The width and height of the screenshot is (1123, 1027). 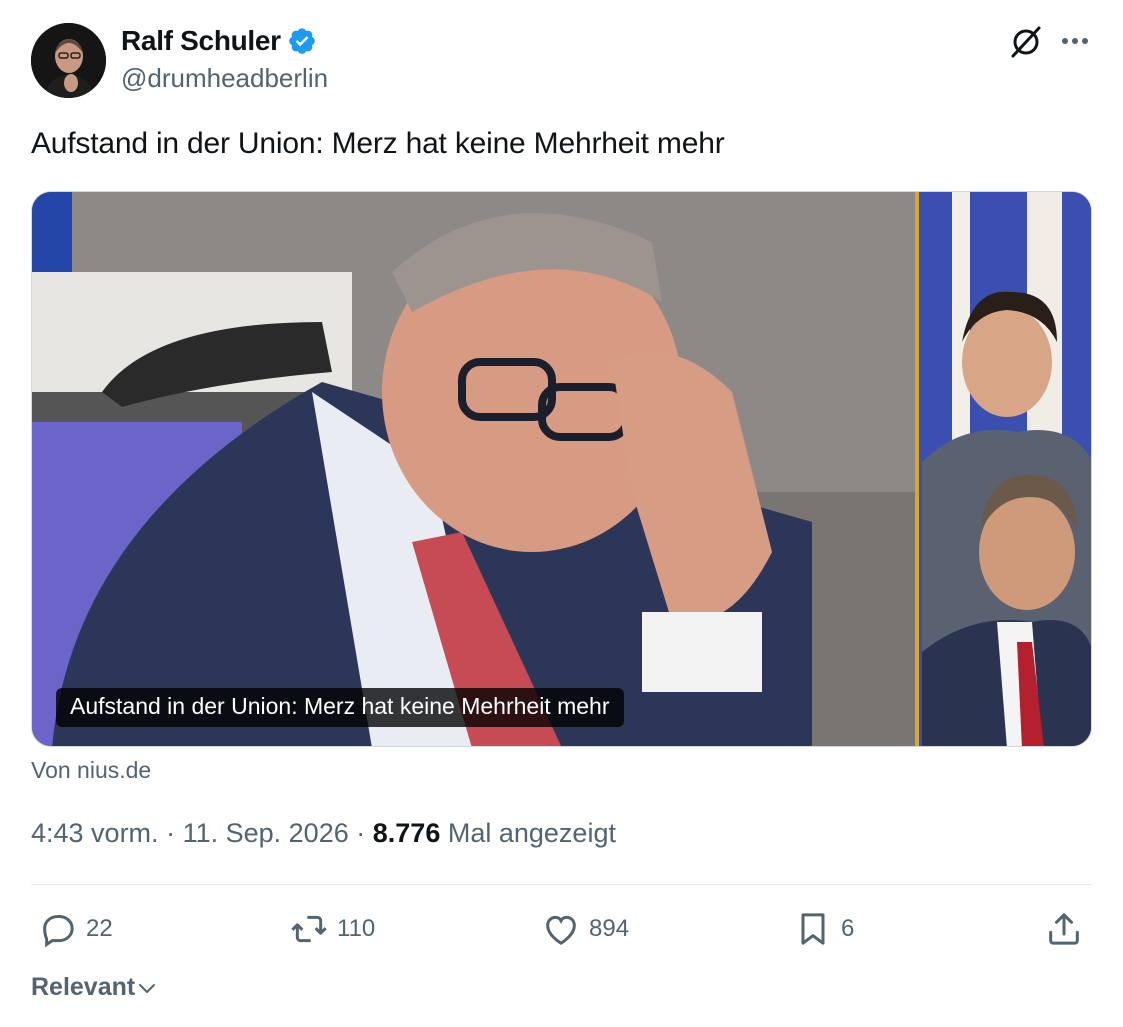 I want to click on share-button, so click(x=1064, y=929).